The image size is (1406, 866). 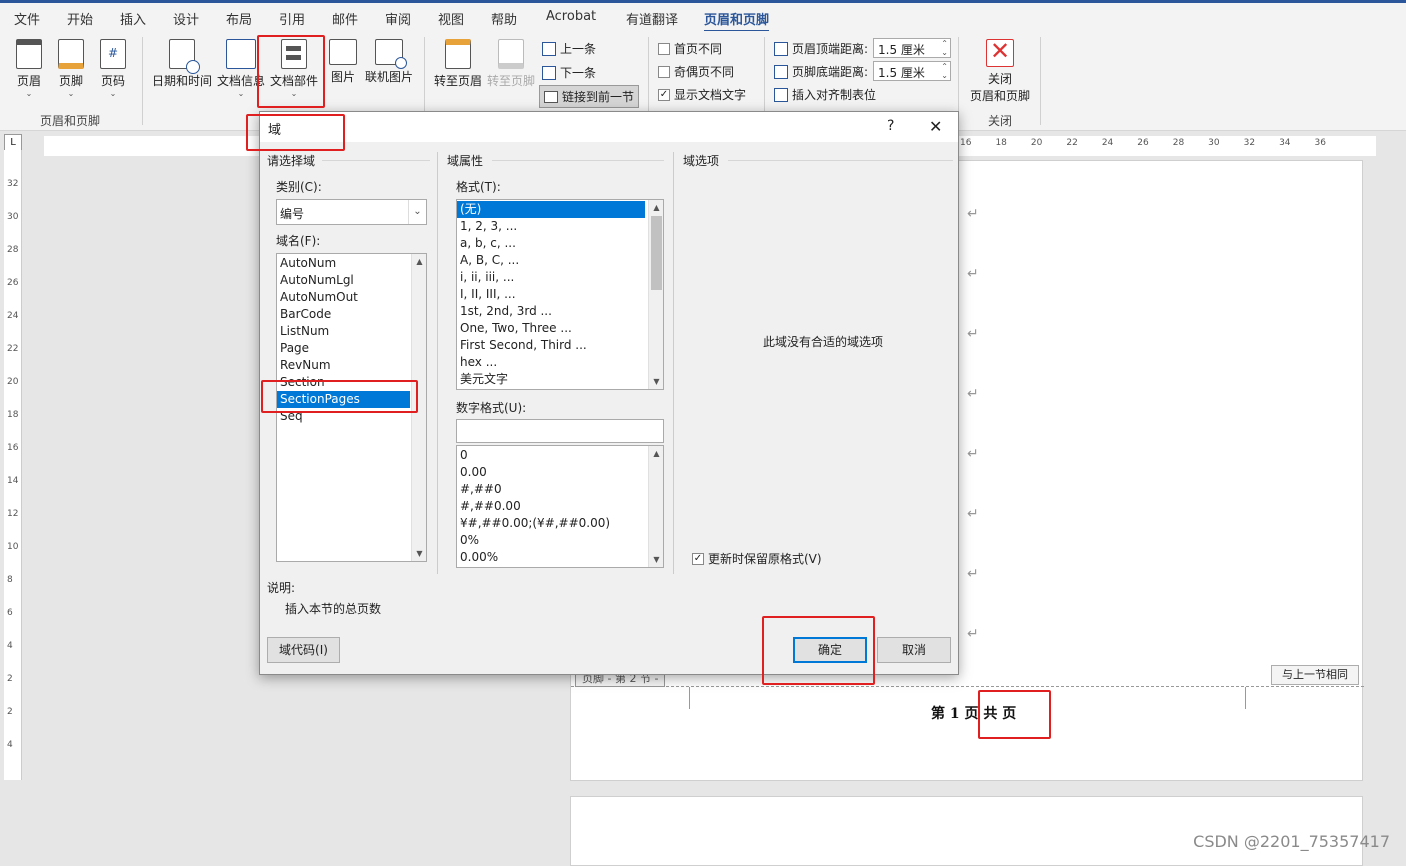 I want to click on number-format-input, so click(x=560, y=431).